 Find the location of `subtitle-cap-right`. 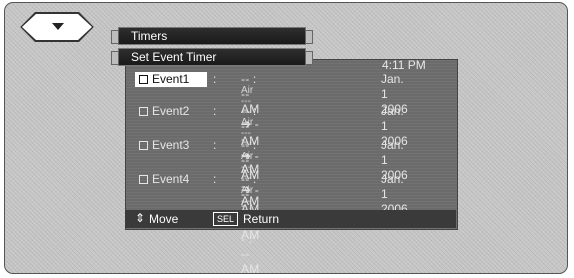

subtitle-cap-right is located at coordinates (309, 58).